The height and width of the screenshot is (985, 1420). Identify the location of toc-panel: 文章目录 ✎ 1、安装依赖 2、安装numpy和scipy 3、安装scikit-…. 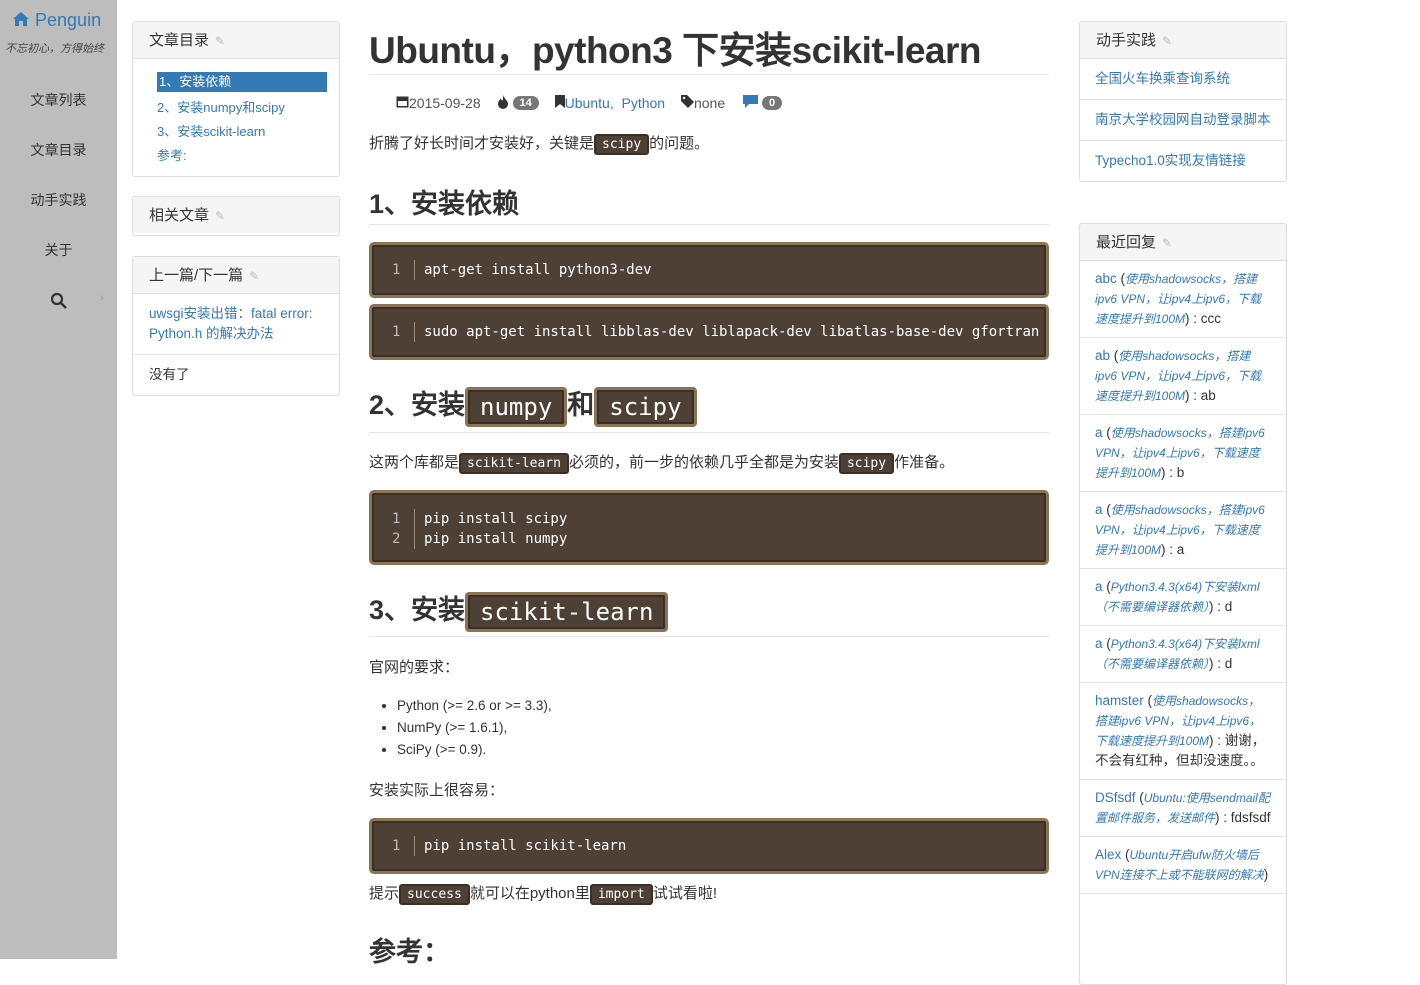
(236, 99).